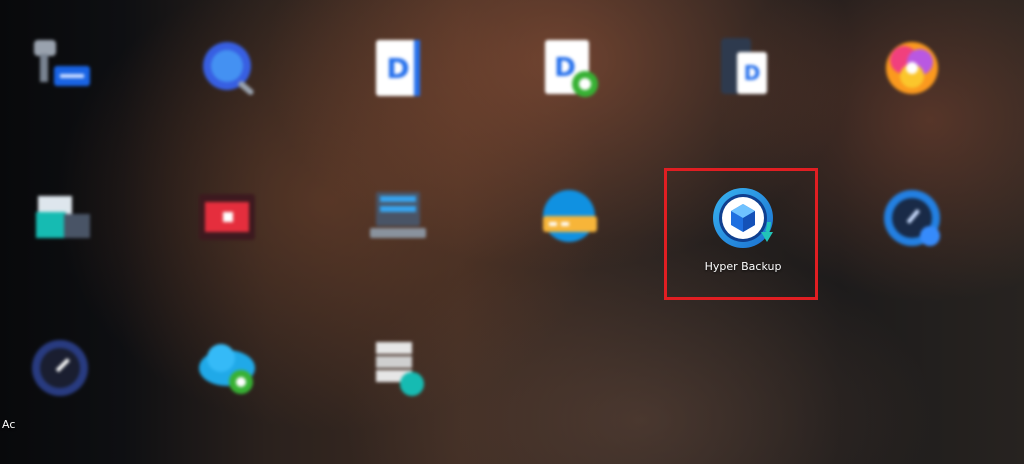 Image resolution: width=1024 pixels, height=464 pixels. What do you see at coordinates (60, 368) in the screenshot?
I see `speedometer-icon` at bounding box center [60, 368].